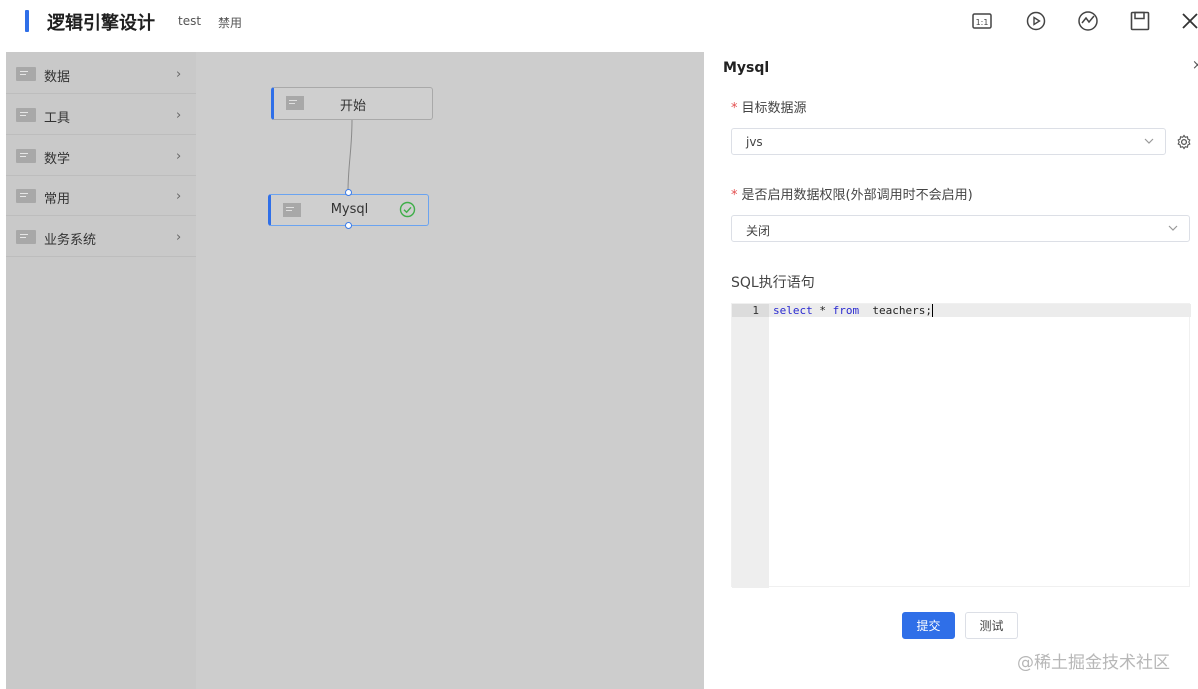 The height and width of the screenshot is (689, 1198). What do you see at coordinates (960, 228) in the screenshot?
I see `permission-select: 关闭` at bounding box center [960, 228].